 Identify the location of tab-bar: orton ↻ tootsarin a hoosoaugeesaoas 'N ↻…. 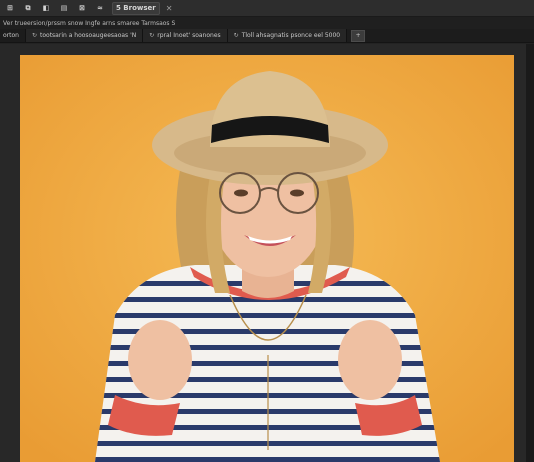
(267, 36).